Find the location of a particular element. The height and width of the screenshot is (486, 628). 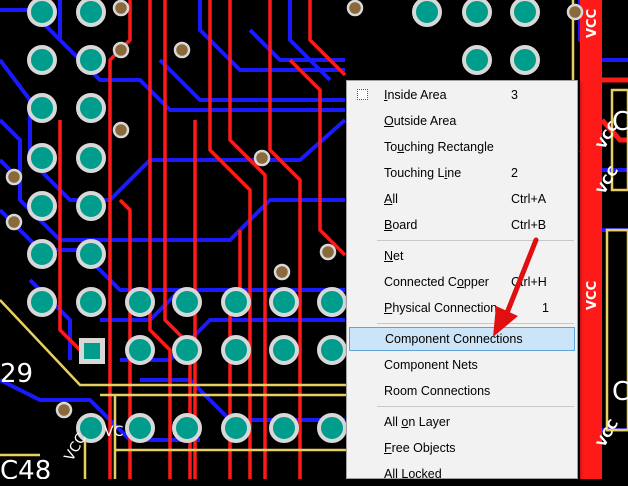

vcc-plane-strip is located at coordinates (591, 239).